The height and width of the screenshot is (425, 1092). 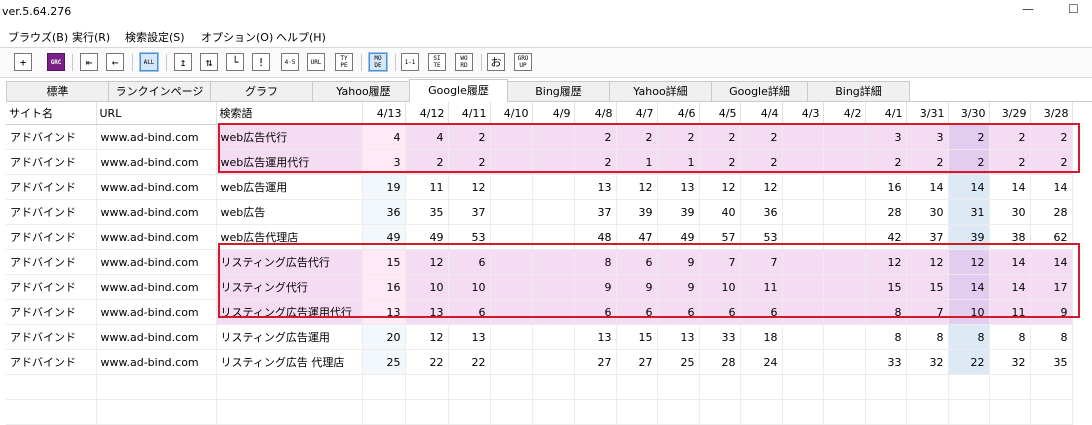 What do you see at coordinates (384, 113) in the screenshot?
I see `column-header: 4/13` at bounding box center [384, 113].